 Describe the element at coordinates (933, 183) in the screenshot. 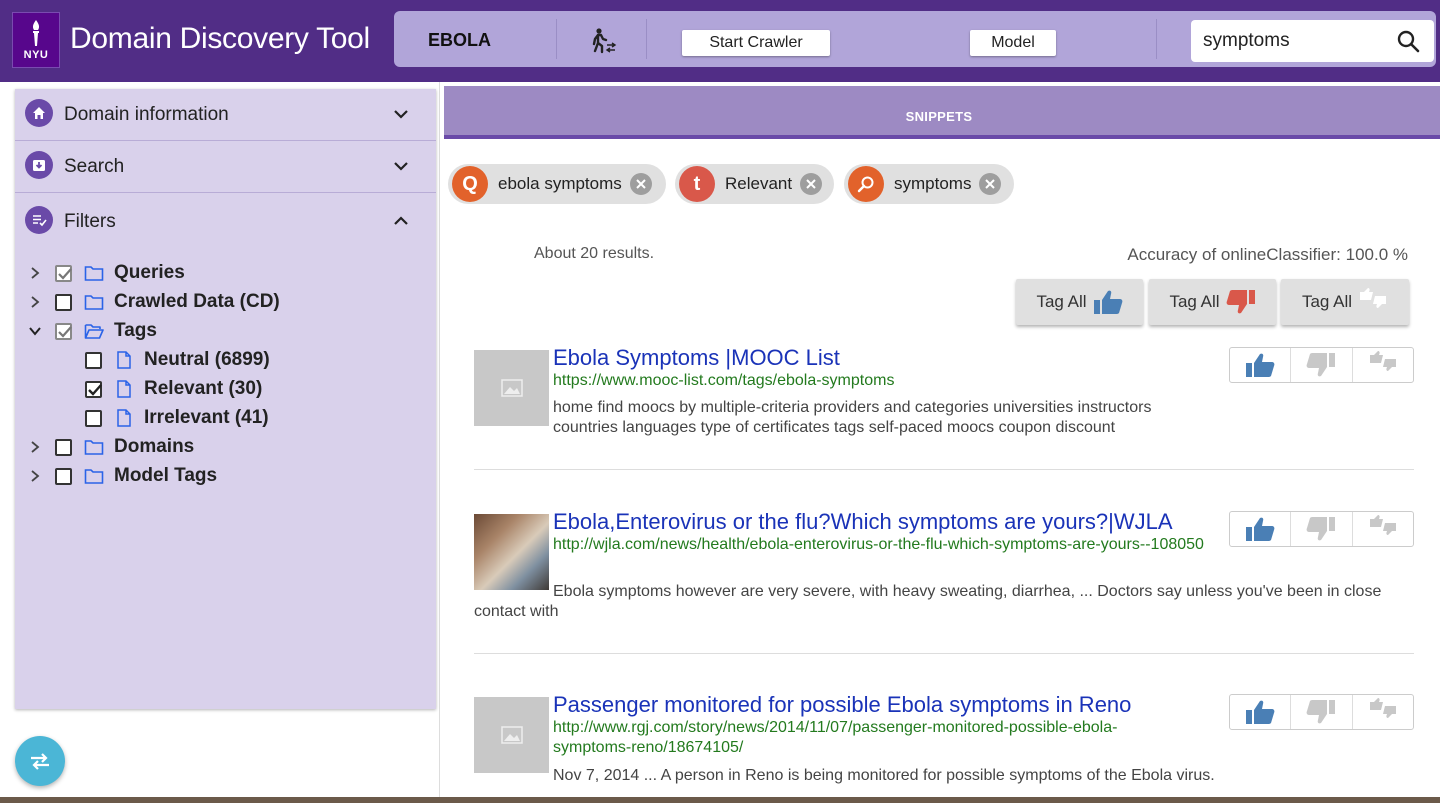

I see `chip-label: symptoms` at that location.